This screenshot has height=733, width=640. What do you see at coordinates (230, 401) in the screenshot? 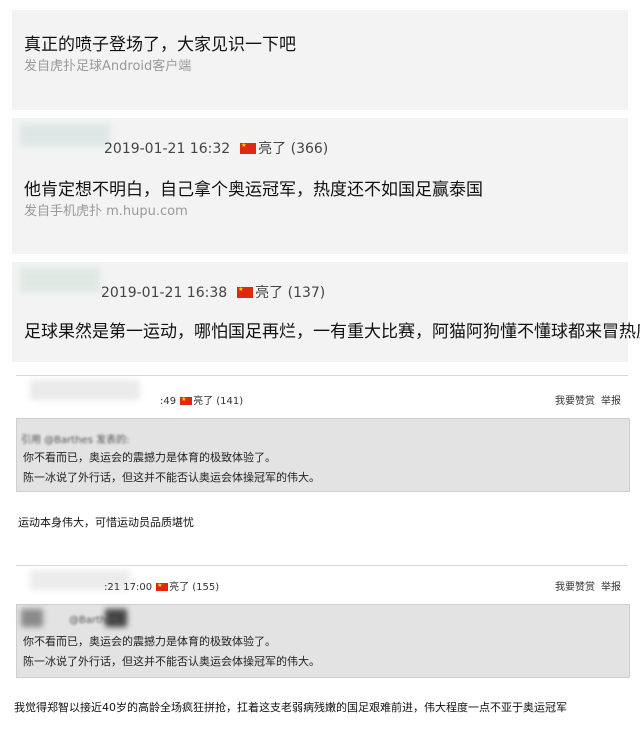
I see `light-count: (141)` at bounding box center [230, 401].